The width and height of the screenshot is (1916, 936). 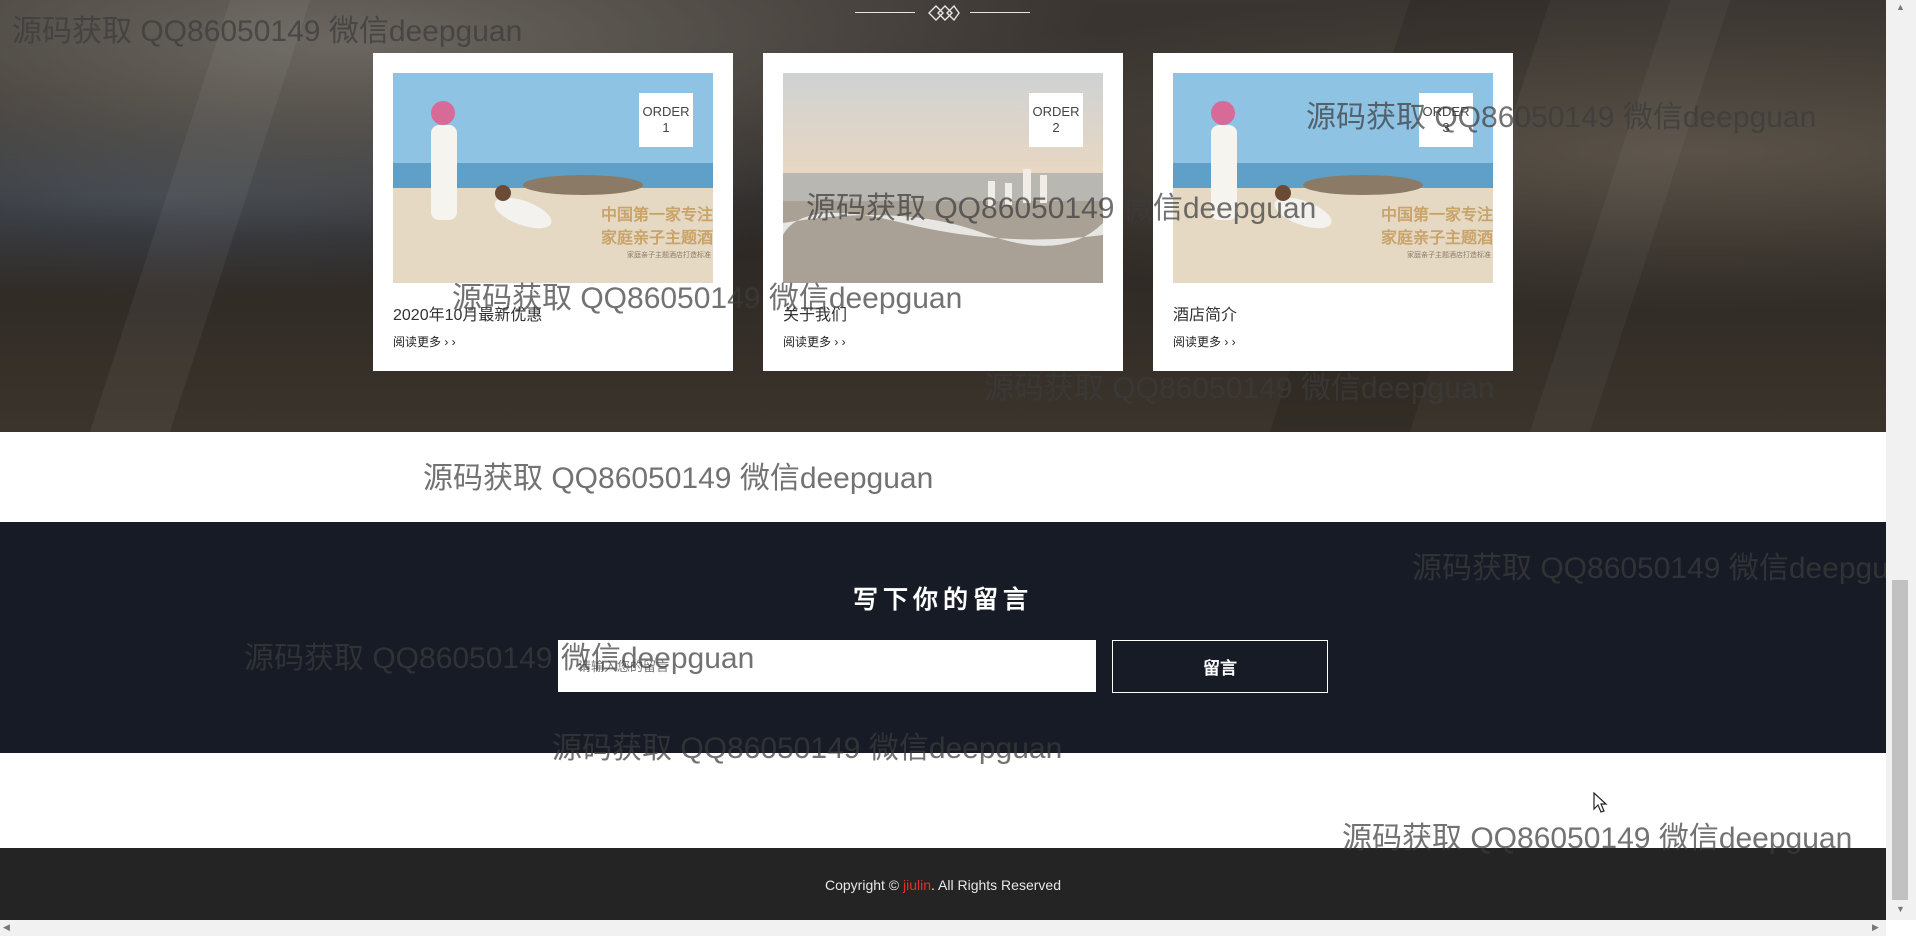 What do you see at coordinates (666, 127) in the screenshot?
I see `order-number: 1` at bounding box center [666, 127].